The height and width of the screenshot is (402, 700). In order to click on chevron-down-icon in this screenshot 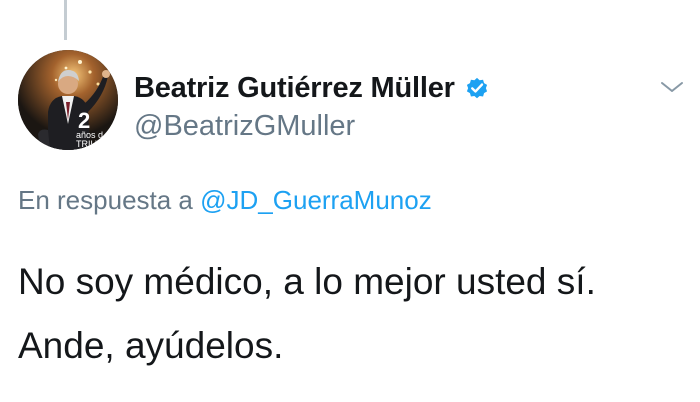, I will do `click(672, 87)`.